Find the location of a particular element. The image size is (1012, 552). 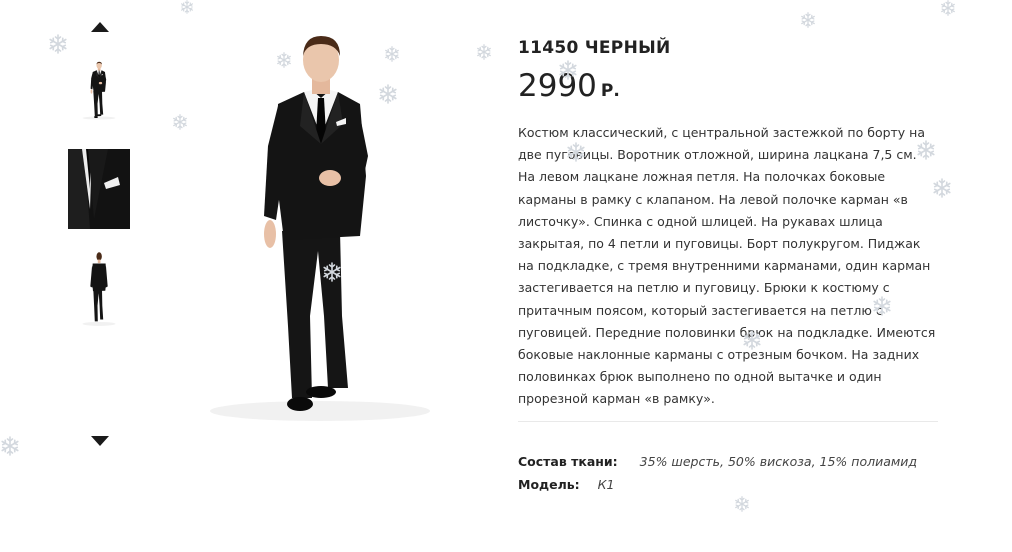

fabric-label: Состав ткани: is located at coordinates (568, 461).